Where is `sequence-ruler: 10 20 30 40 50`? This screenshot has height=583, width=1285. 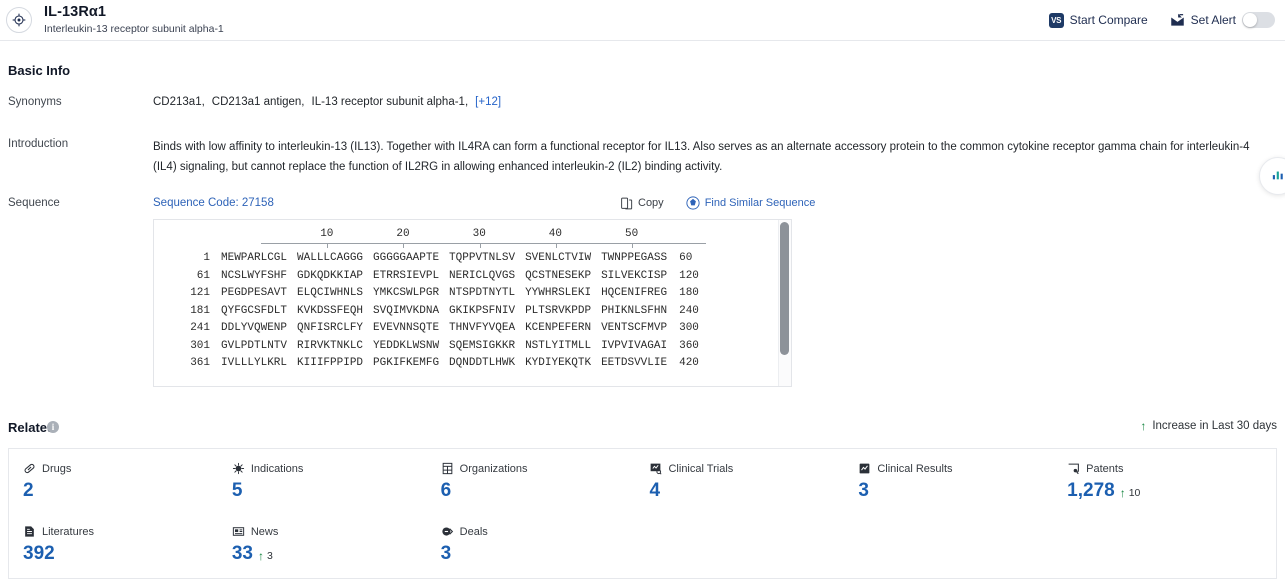
sequence-ruler: 10 20 30 40 50 is located at coordinates (466, 236).